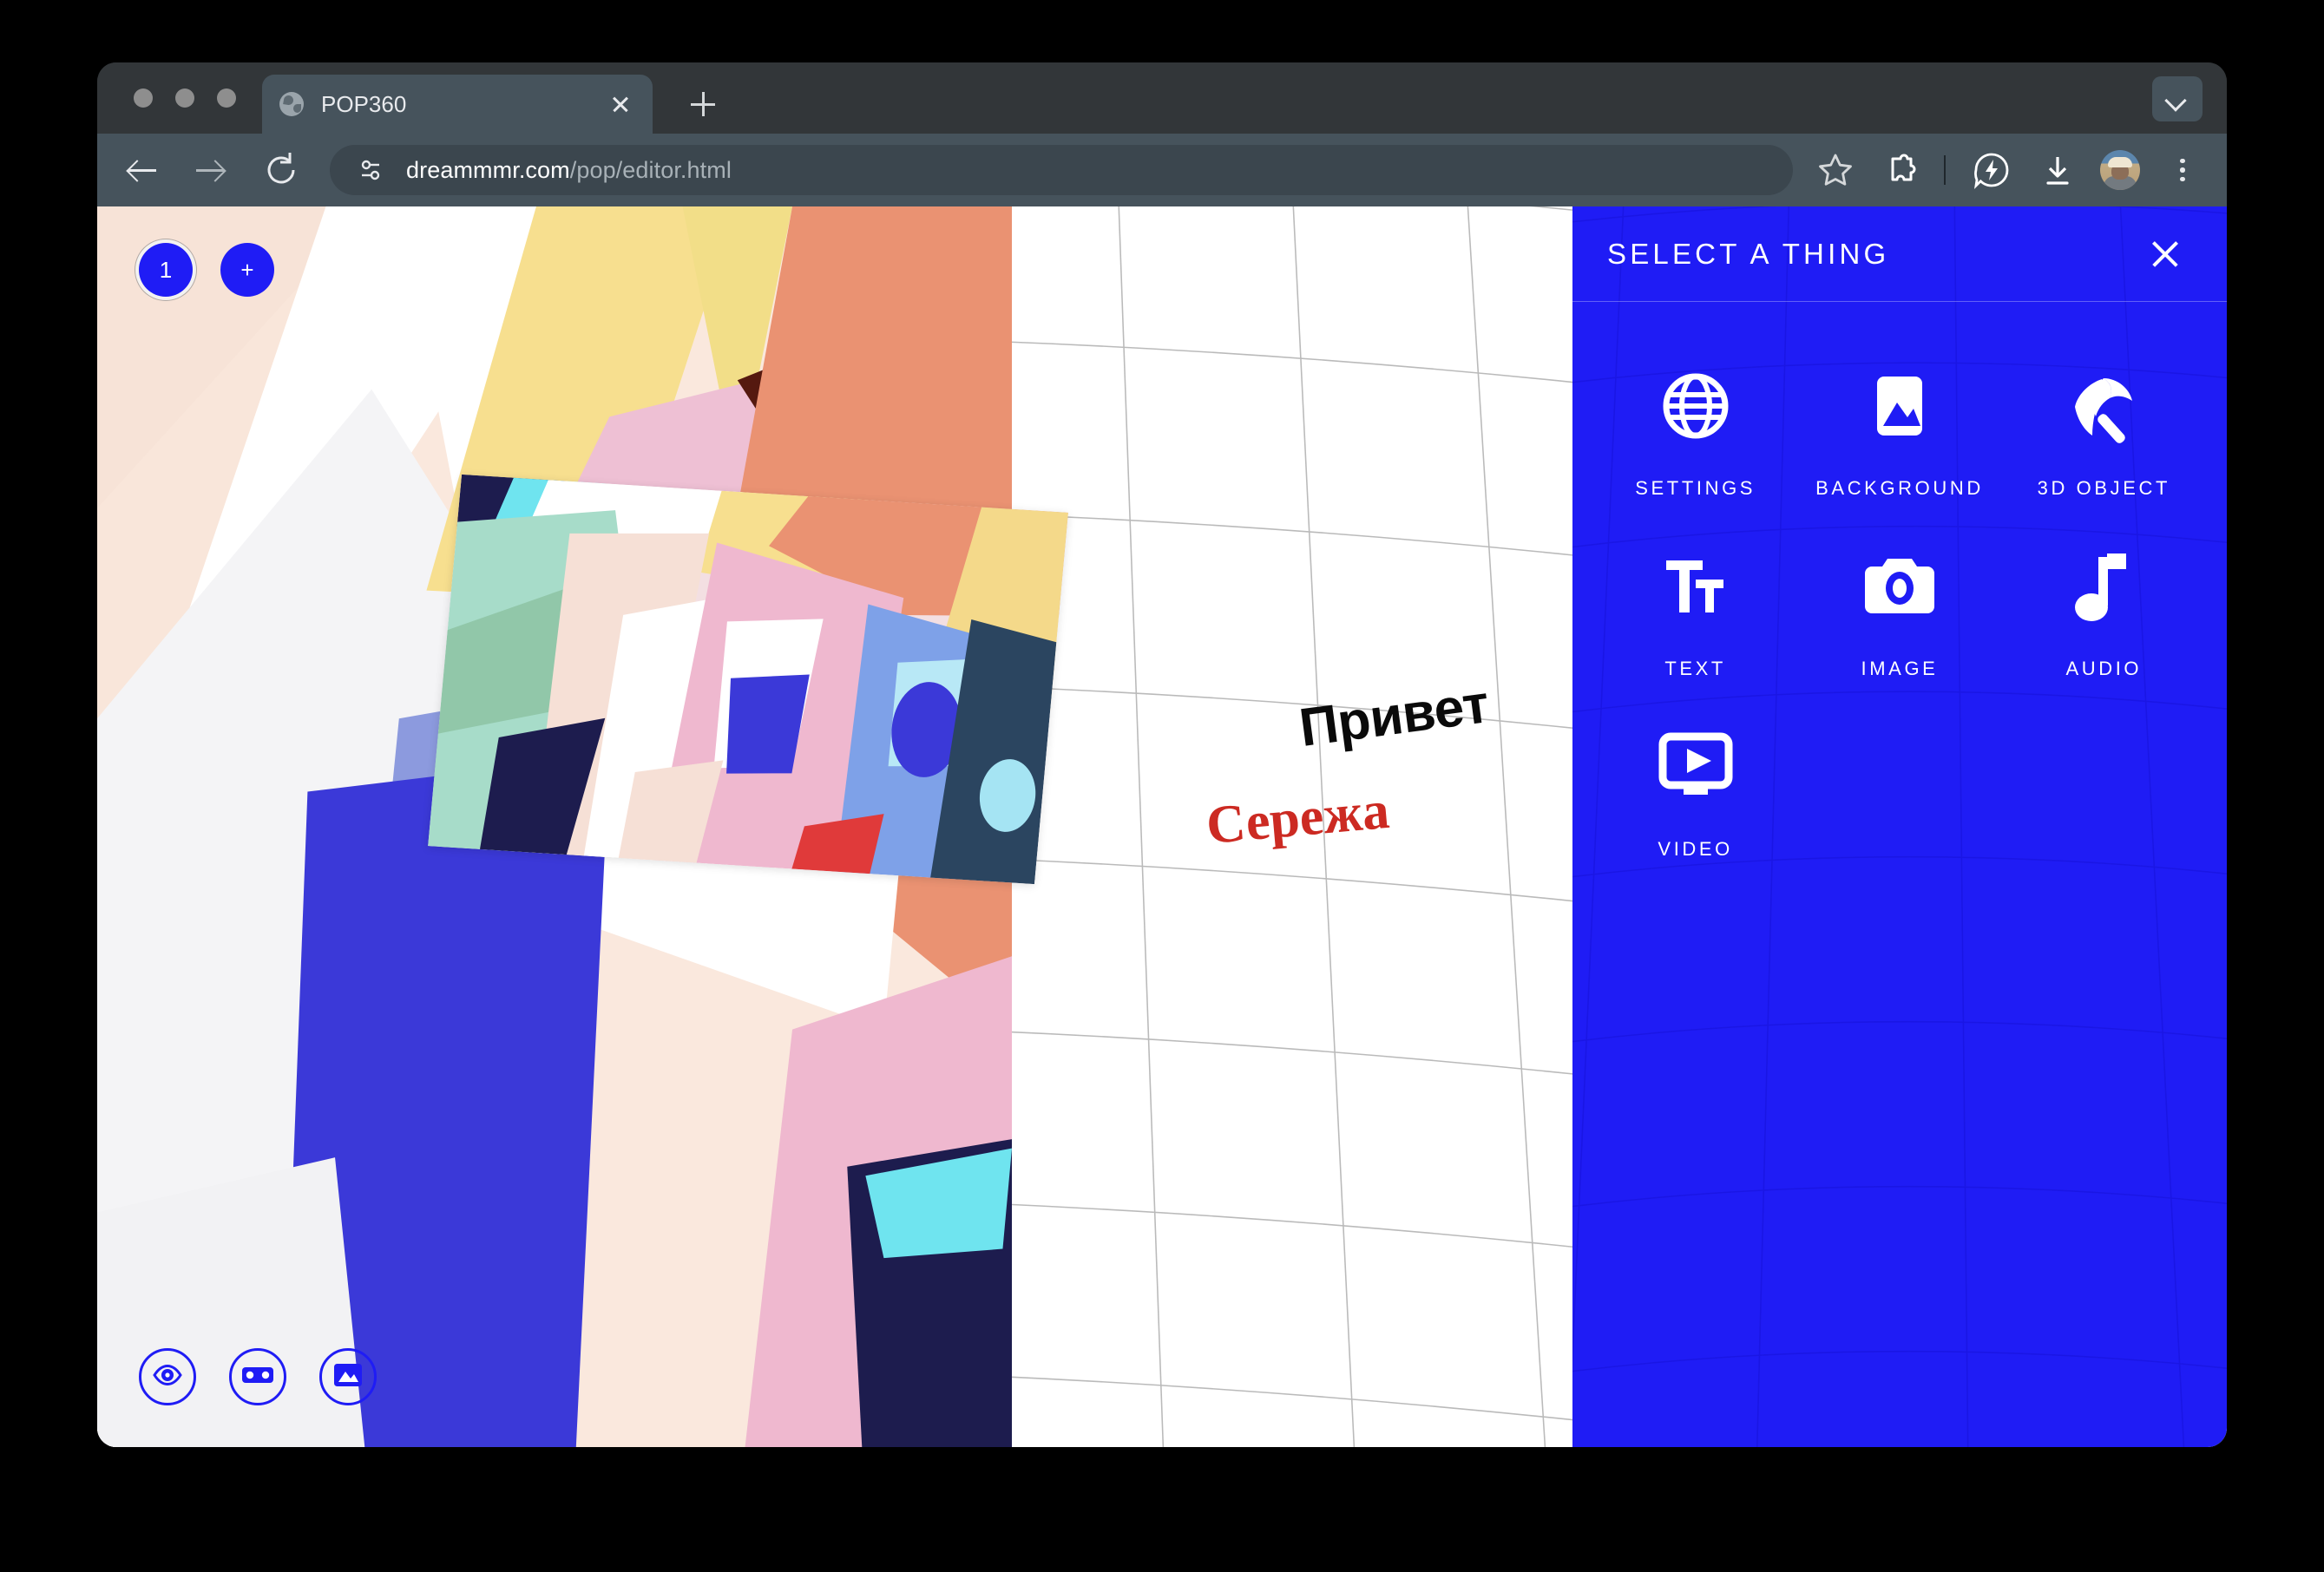  What do you see at coordinates (1162, 98) in the screenshot?
I see `tab-strip: POP360` at bounding box center [1162, 98].